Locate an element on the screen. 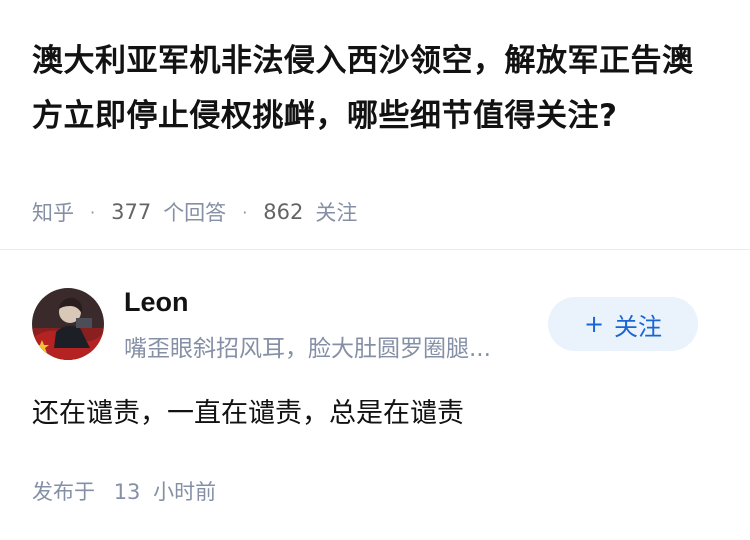 This screenshot has width=750, height=540. time-prefix: 发布于 is located at coordinates (63, 492).